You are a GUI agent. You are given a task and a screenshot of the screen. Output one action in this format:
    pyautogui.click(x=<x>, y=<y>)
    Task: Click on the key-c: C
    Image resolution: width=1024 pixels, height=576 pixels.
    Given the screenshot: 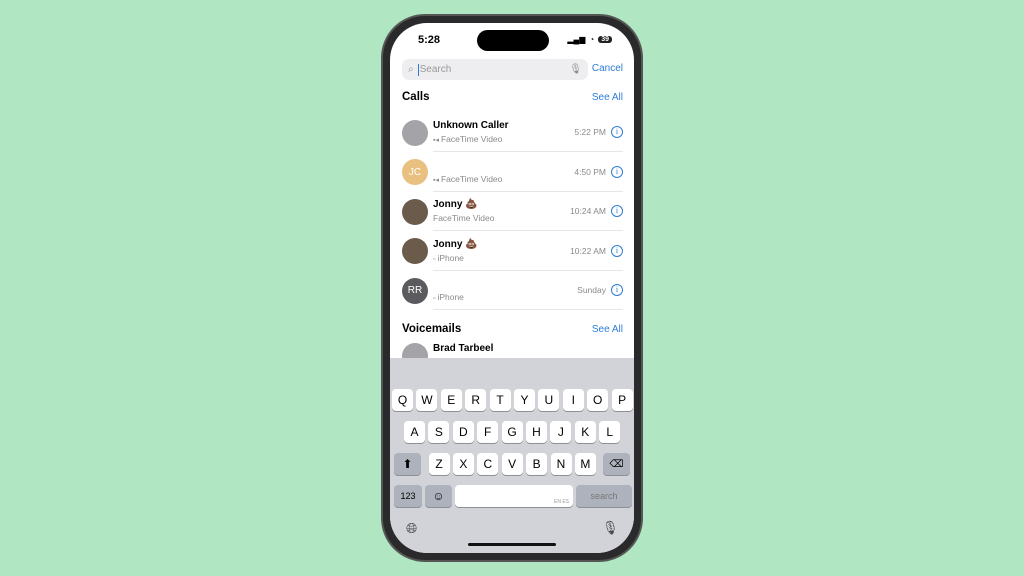 What is the action you would take?
    pyautogui.click(x=488, y=464)
    